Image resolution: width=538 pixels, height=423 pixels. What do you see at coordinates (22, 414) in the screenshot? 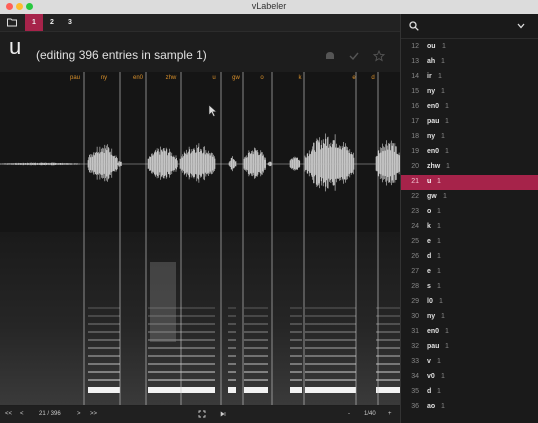
I see `prev-entry-button: <` at bounding box center [22, 414].